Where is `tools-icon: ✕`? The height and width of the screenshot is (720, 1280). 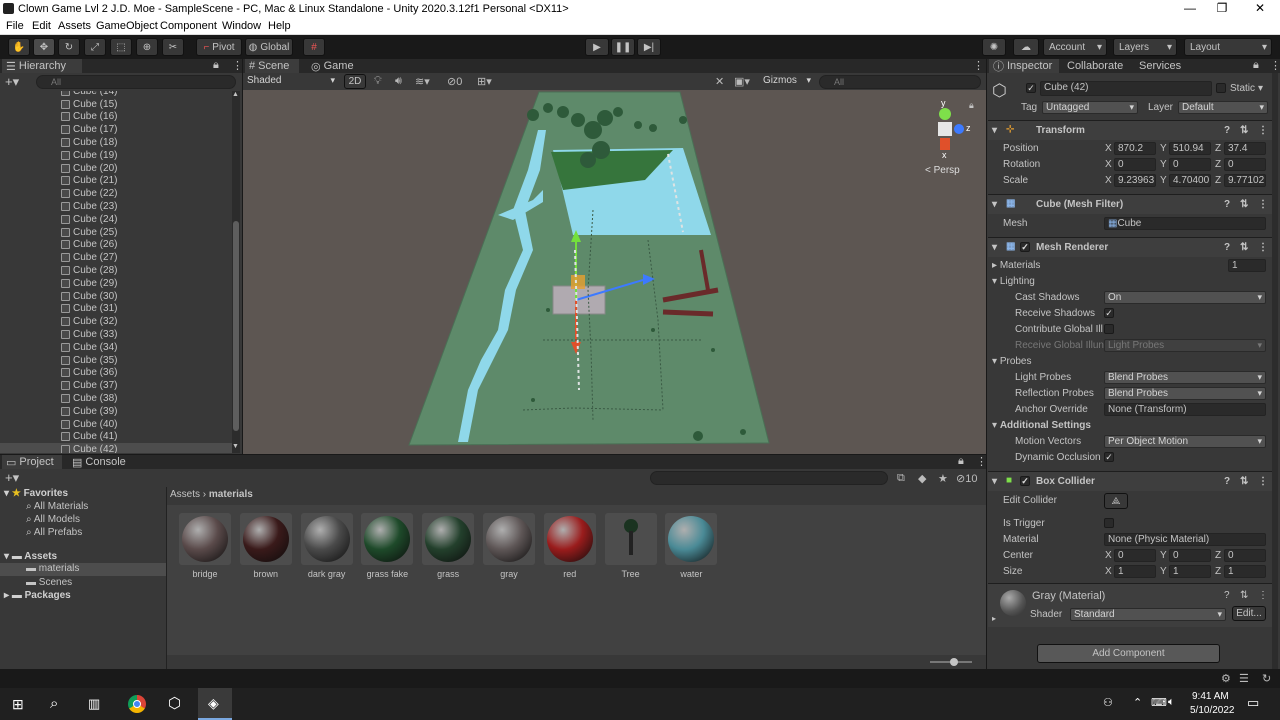
tools-icon: ✕ is located at coordinates (719, 81).